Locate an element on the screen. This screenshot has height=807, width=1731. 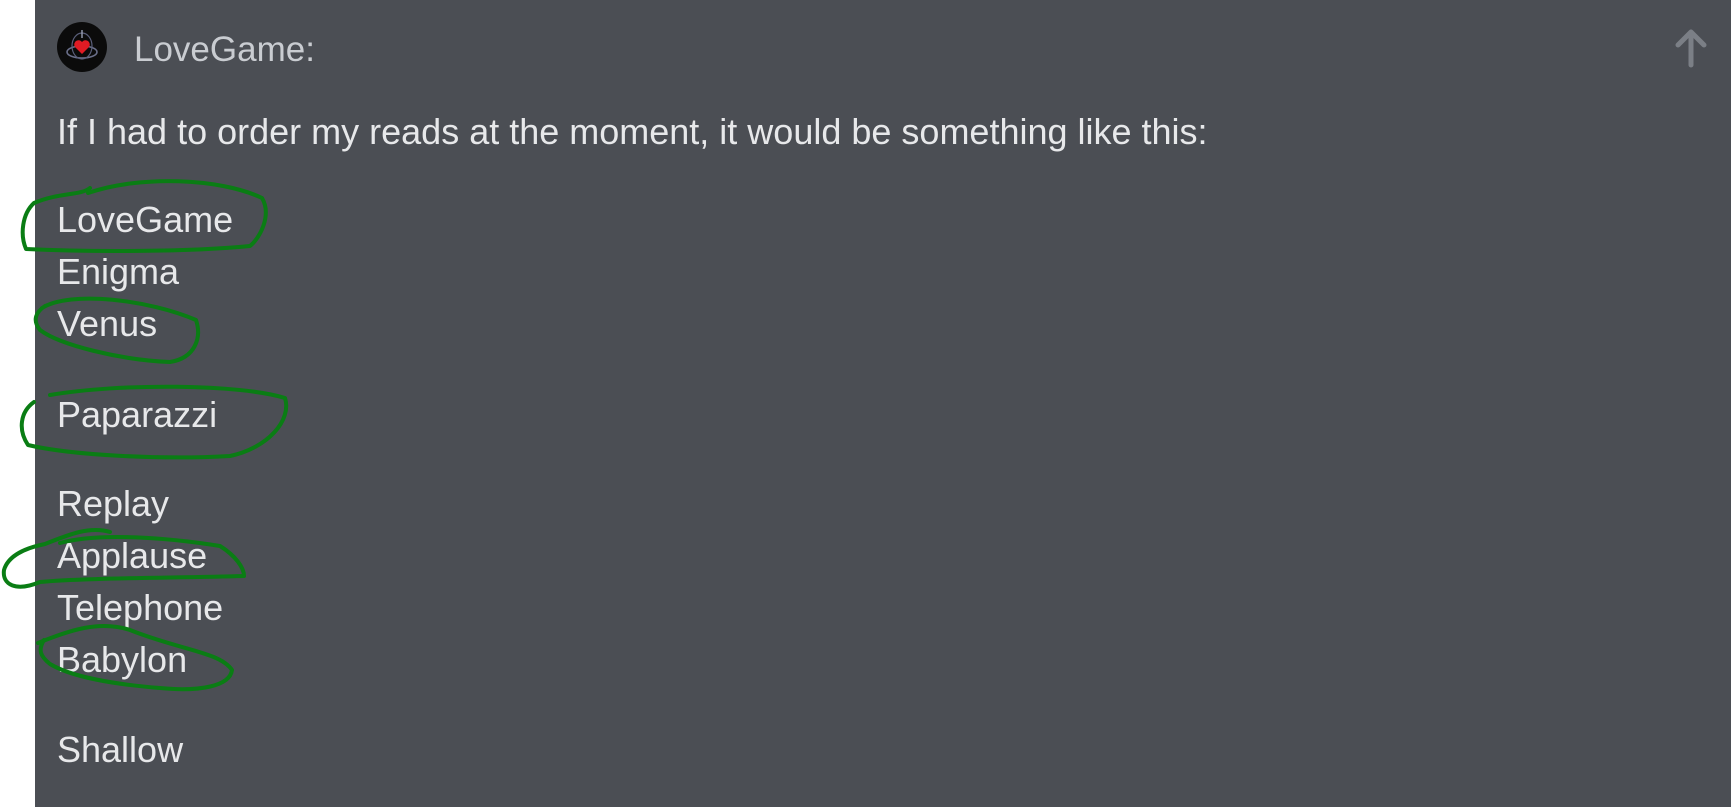
read-item: Replay is located at coordinates (113, 503).